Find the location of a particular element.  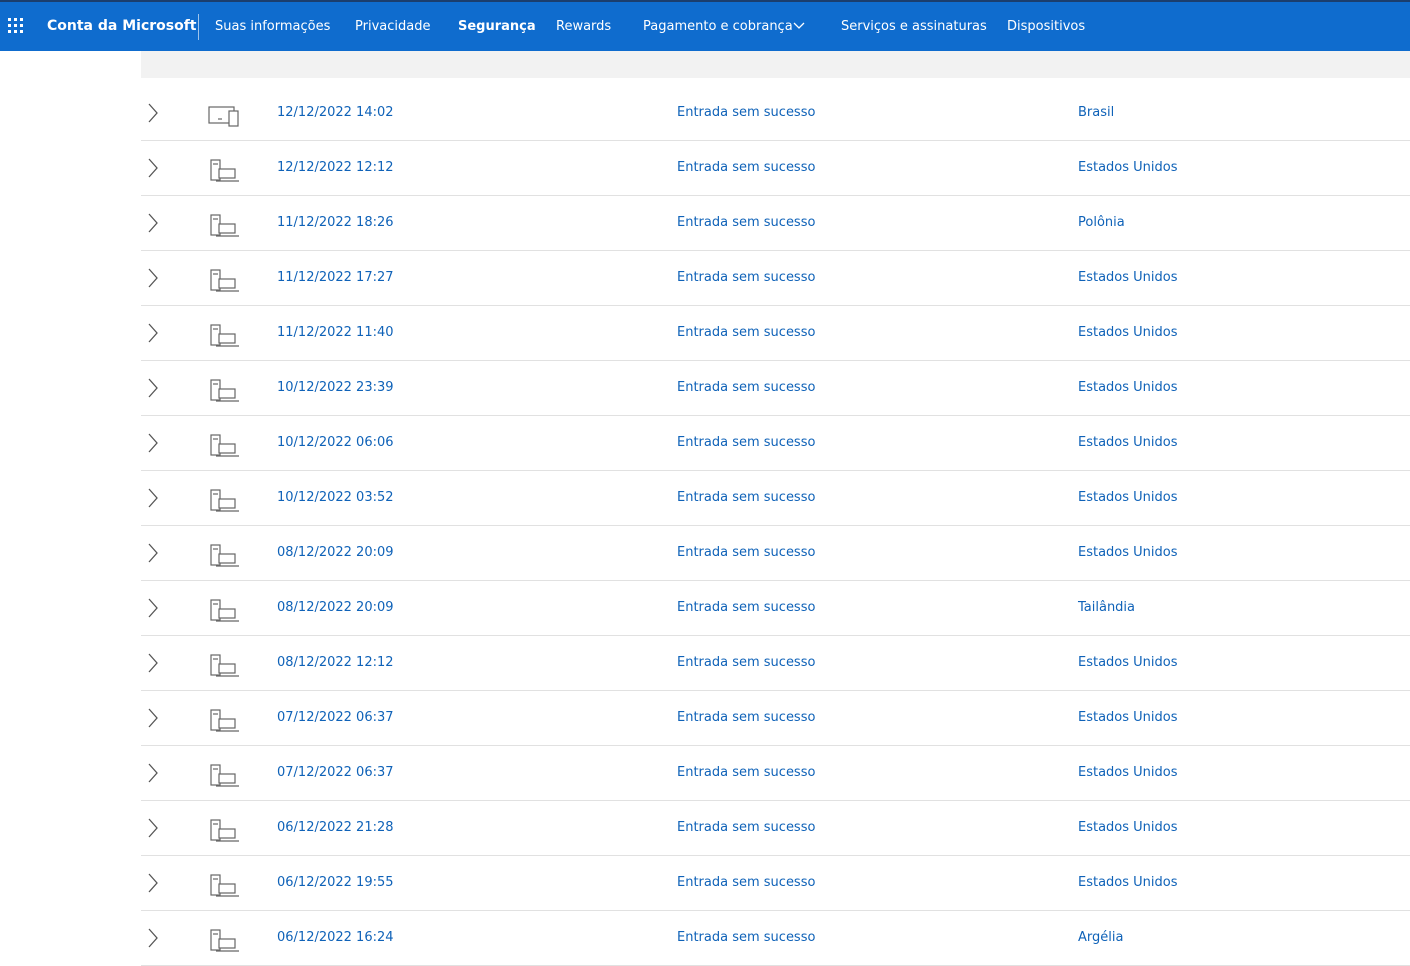

nav-pagamento-e-cobranca: Pagamento e cobrança is located at coordinates (718, 26).